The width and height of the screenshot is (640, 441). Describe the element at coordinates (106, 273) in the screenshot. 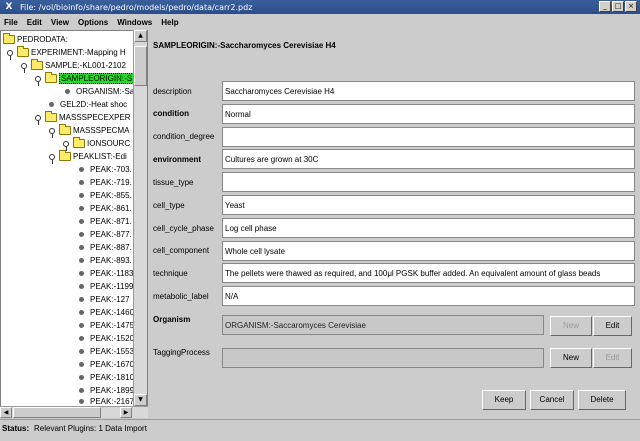

I see `tree-node: PEAK:-1183` at that location.